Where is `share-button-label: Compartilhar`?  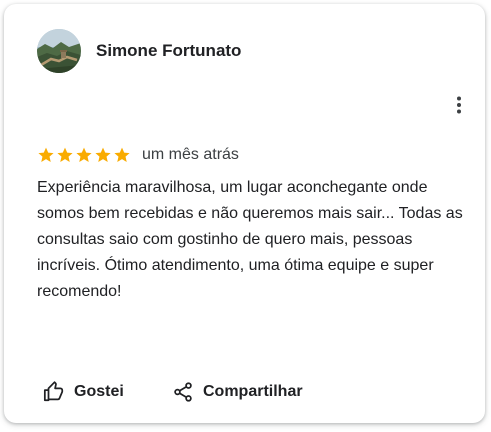 share-button-label: Compartilhar is located at coordinates (253, 391).